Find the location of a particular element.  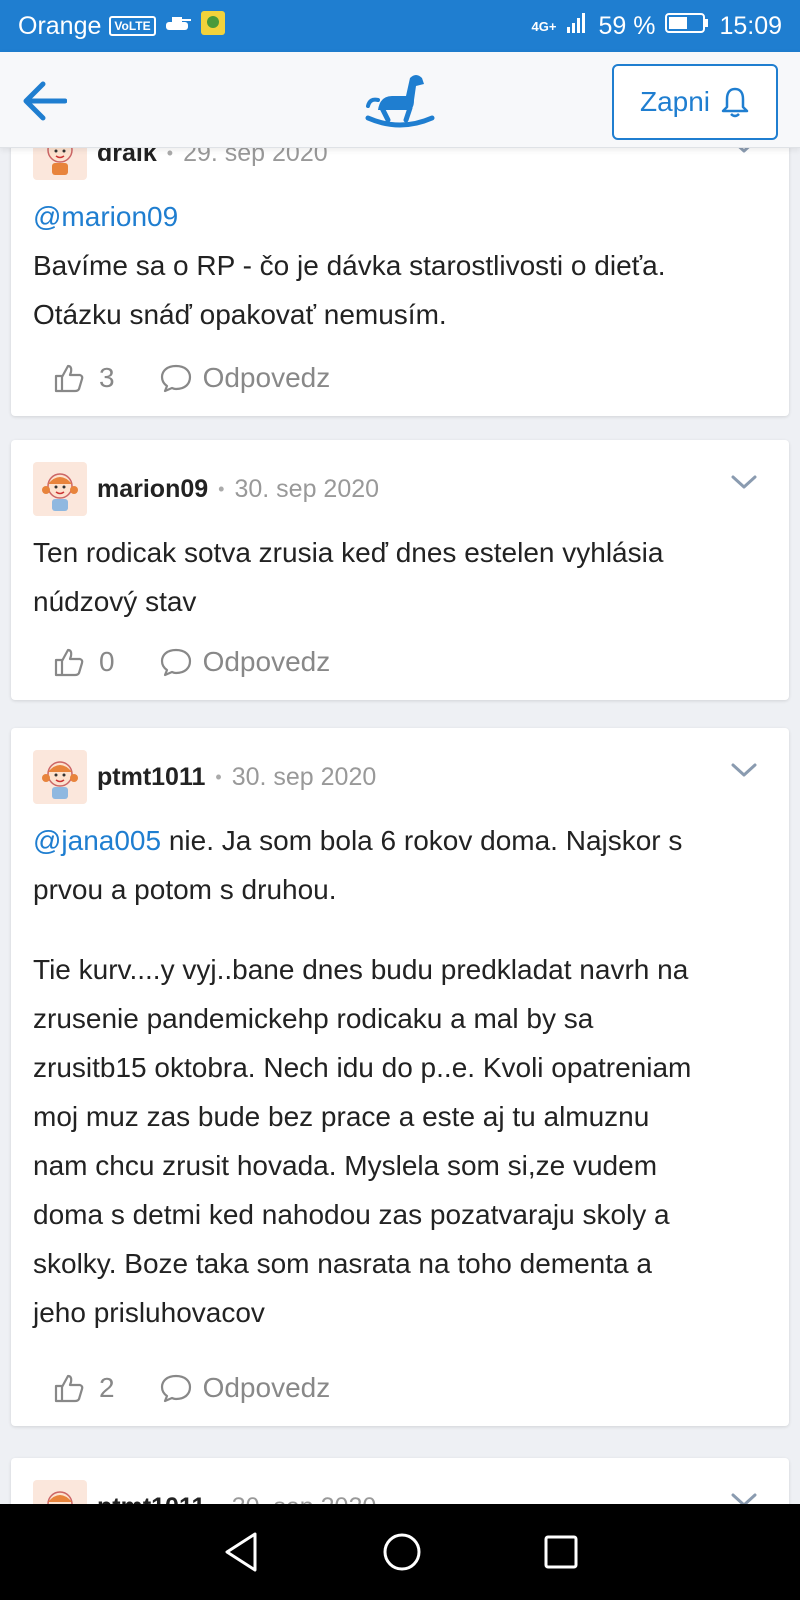

comment-card: ptmt1011 • 30. sep 2020 is located at coordinates (400, 1481).